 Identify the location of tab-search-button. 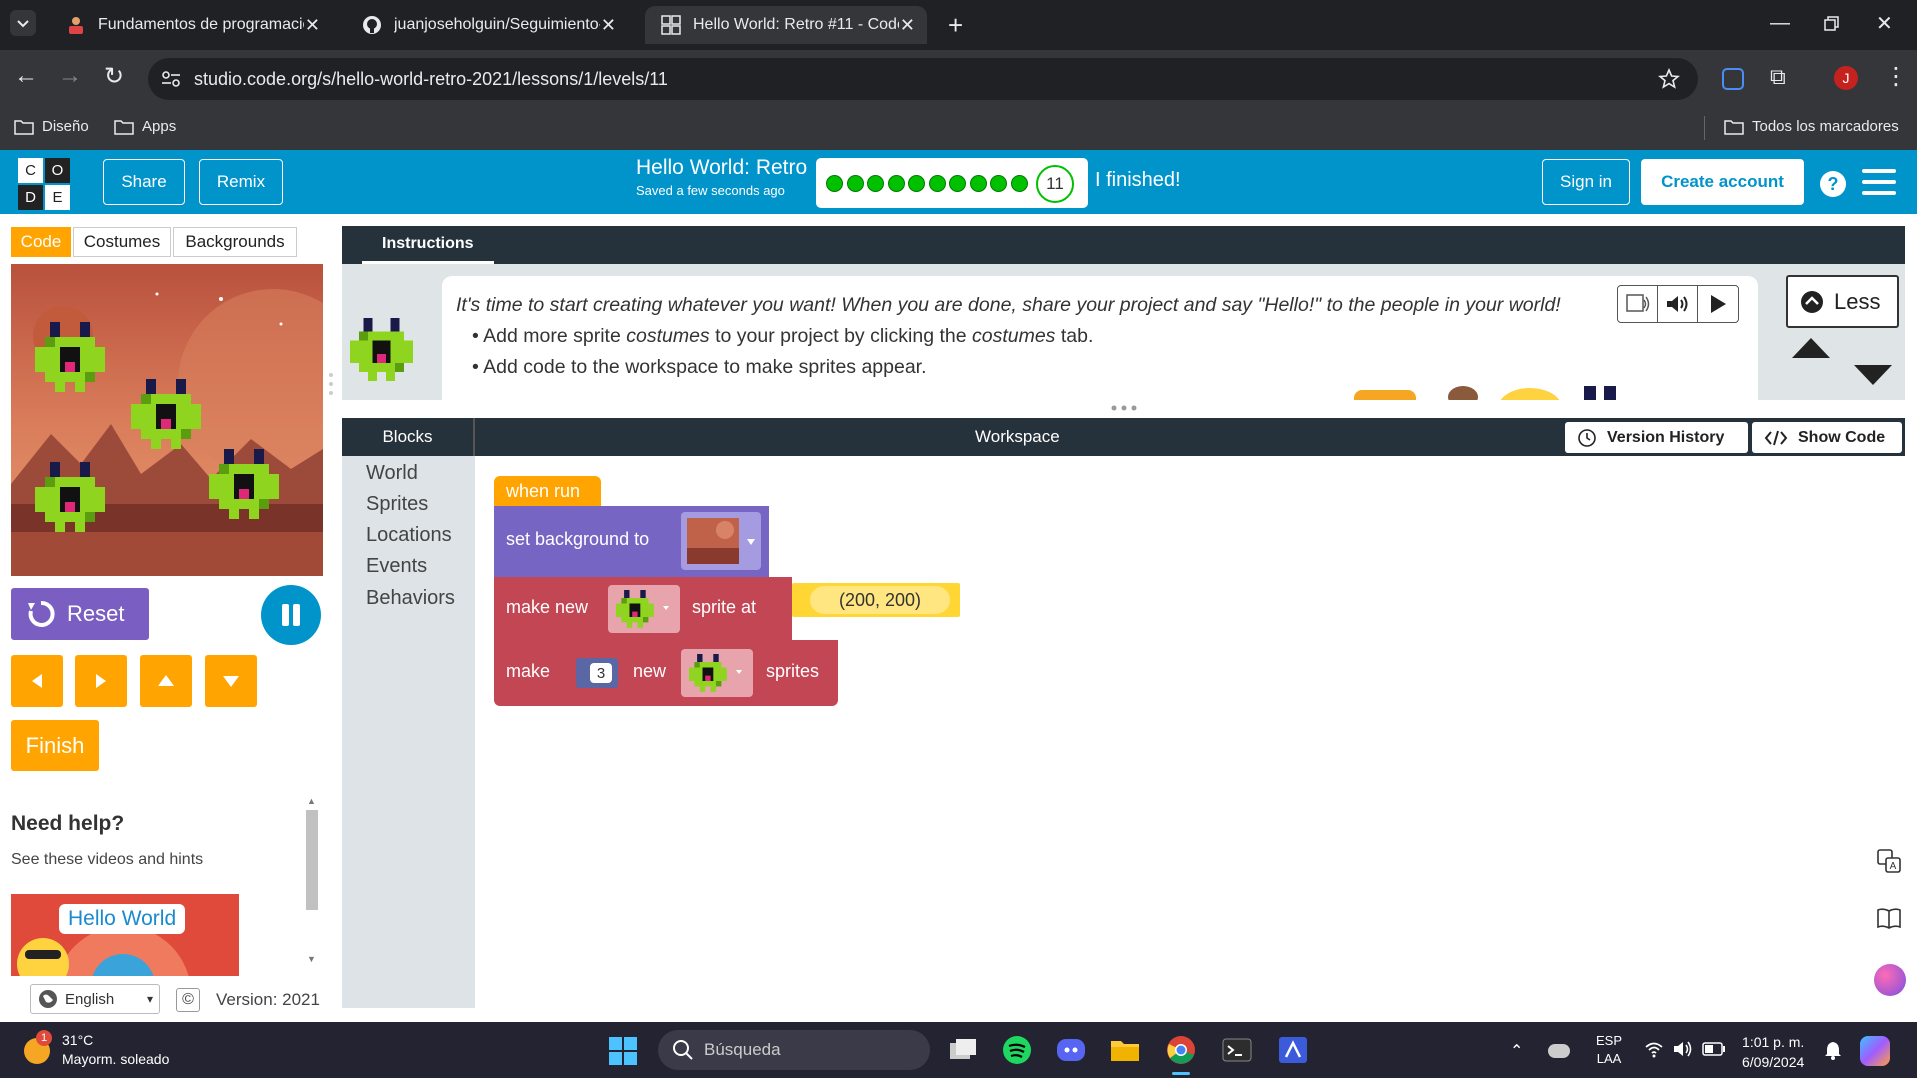
(23, 23).